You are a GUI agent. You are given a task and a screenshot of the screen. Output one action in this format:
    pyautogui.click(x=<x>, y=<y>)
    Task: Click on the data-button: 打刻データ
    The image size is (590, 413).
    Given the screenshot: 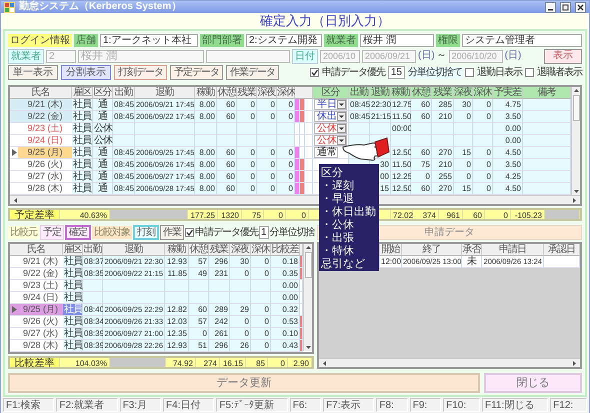 What is the action you would take?
    pyautogui.click(x=140, y=72)
    